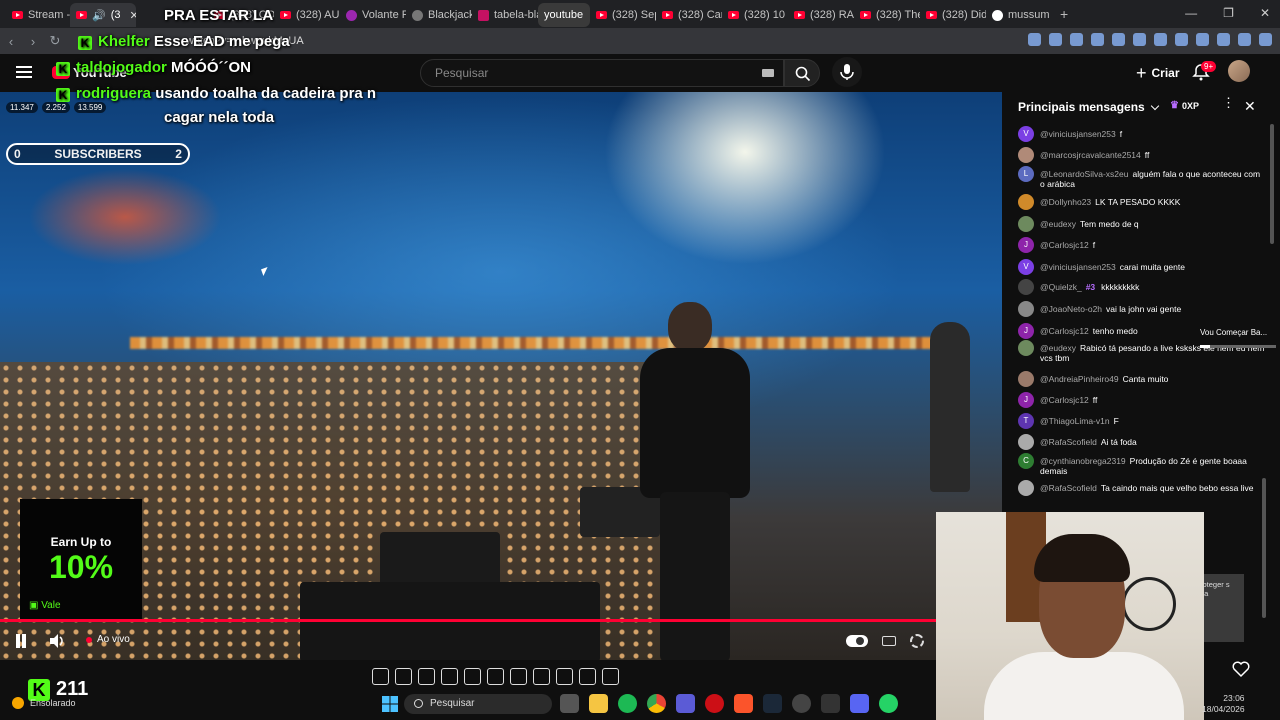 The height and width of the screenshot is (720, 1280). What do you see at coordinates (1191, 13) in the screenshot?
I see `minimize-icon: —` at bounding box center [1191, 13].